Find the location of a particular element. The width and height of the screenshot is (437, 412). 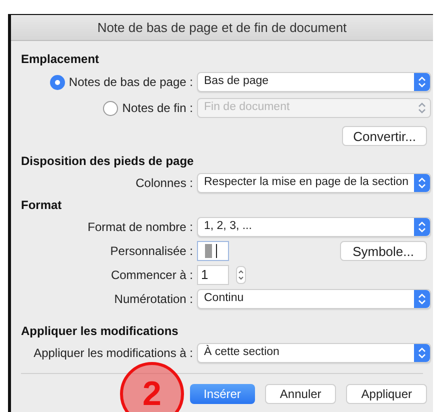

step-number-badge: 2 is located at coordinates (152, 387).